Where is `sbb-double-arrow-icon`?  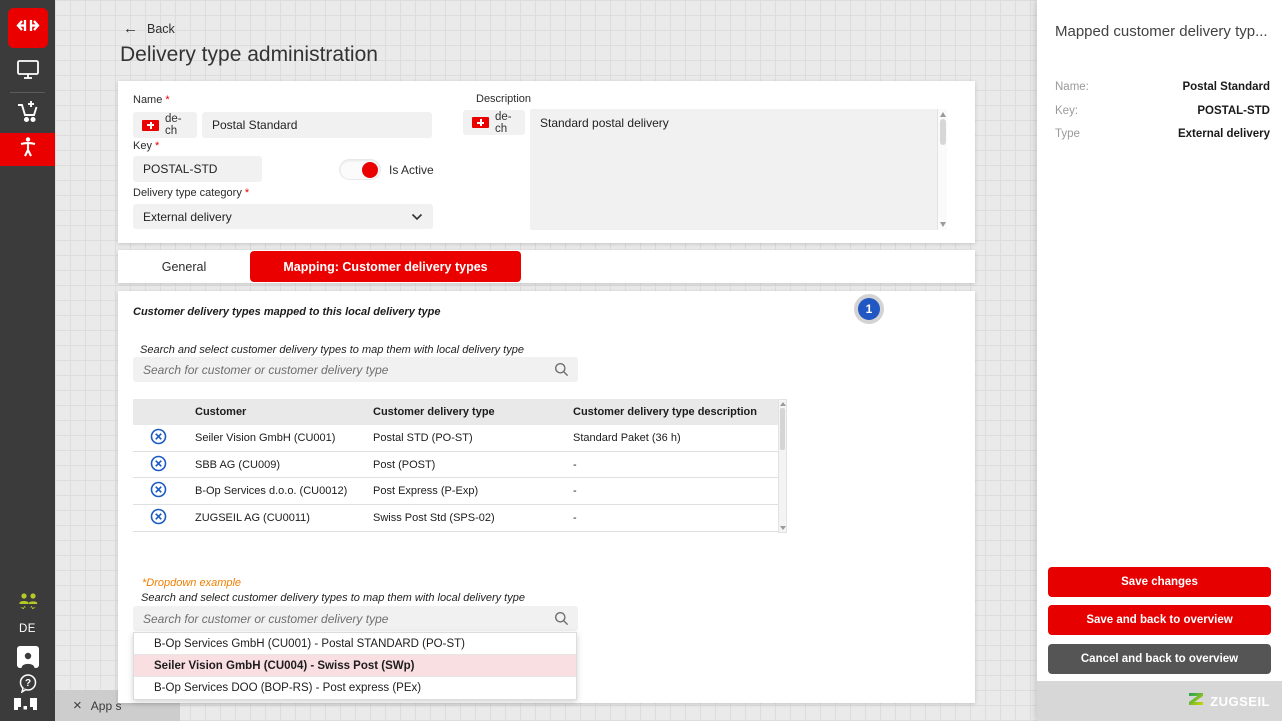
sbb-double-arrow-icon is located at coordinates (28, 28).